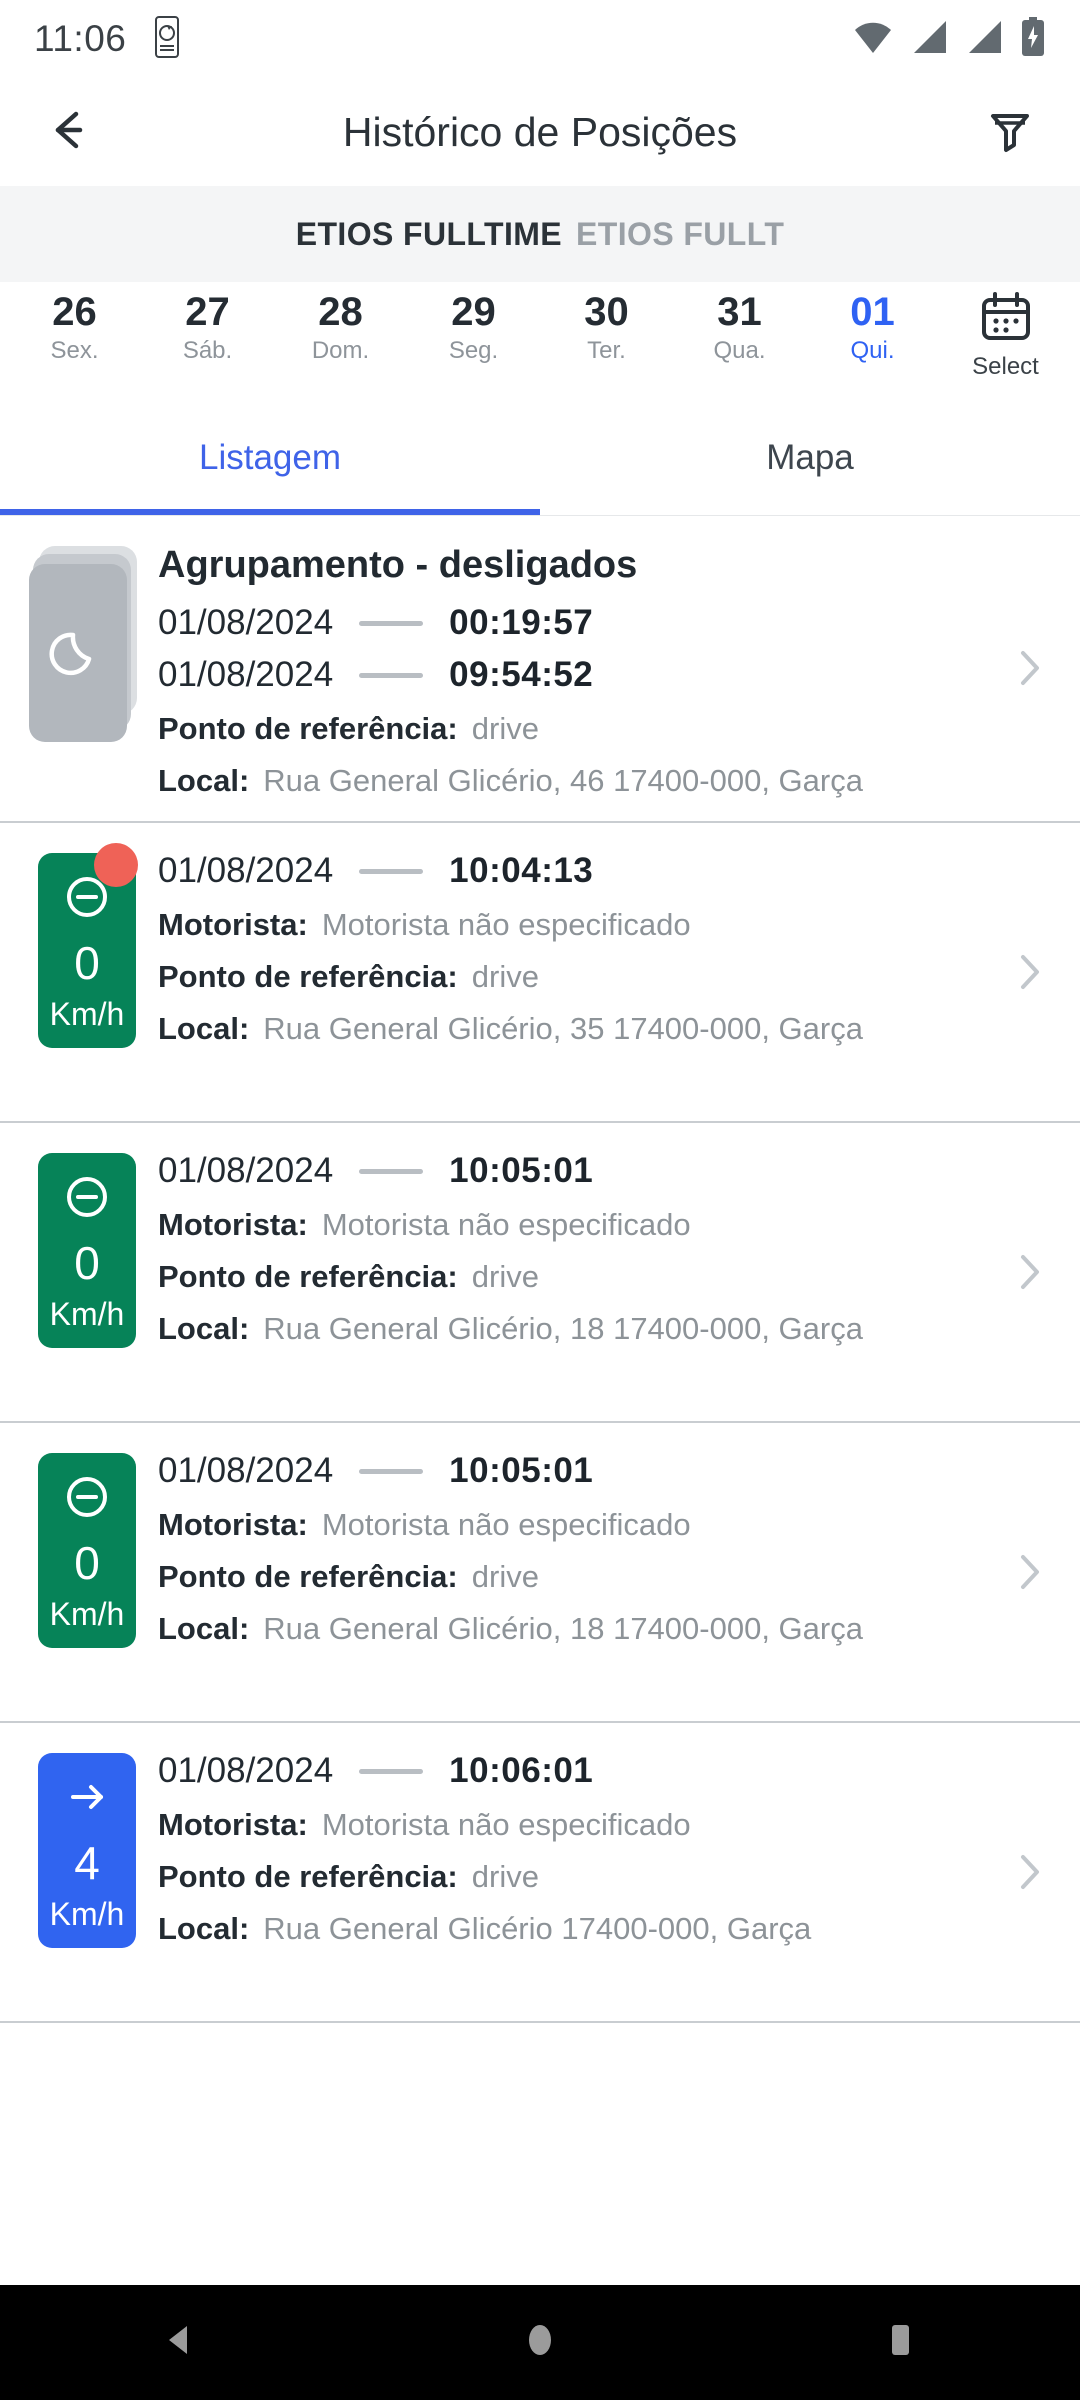 The width and height of the screenshot is (1080, 2400). I want to click on group-stack-icon, so click(87, 644).